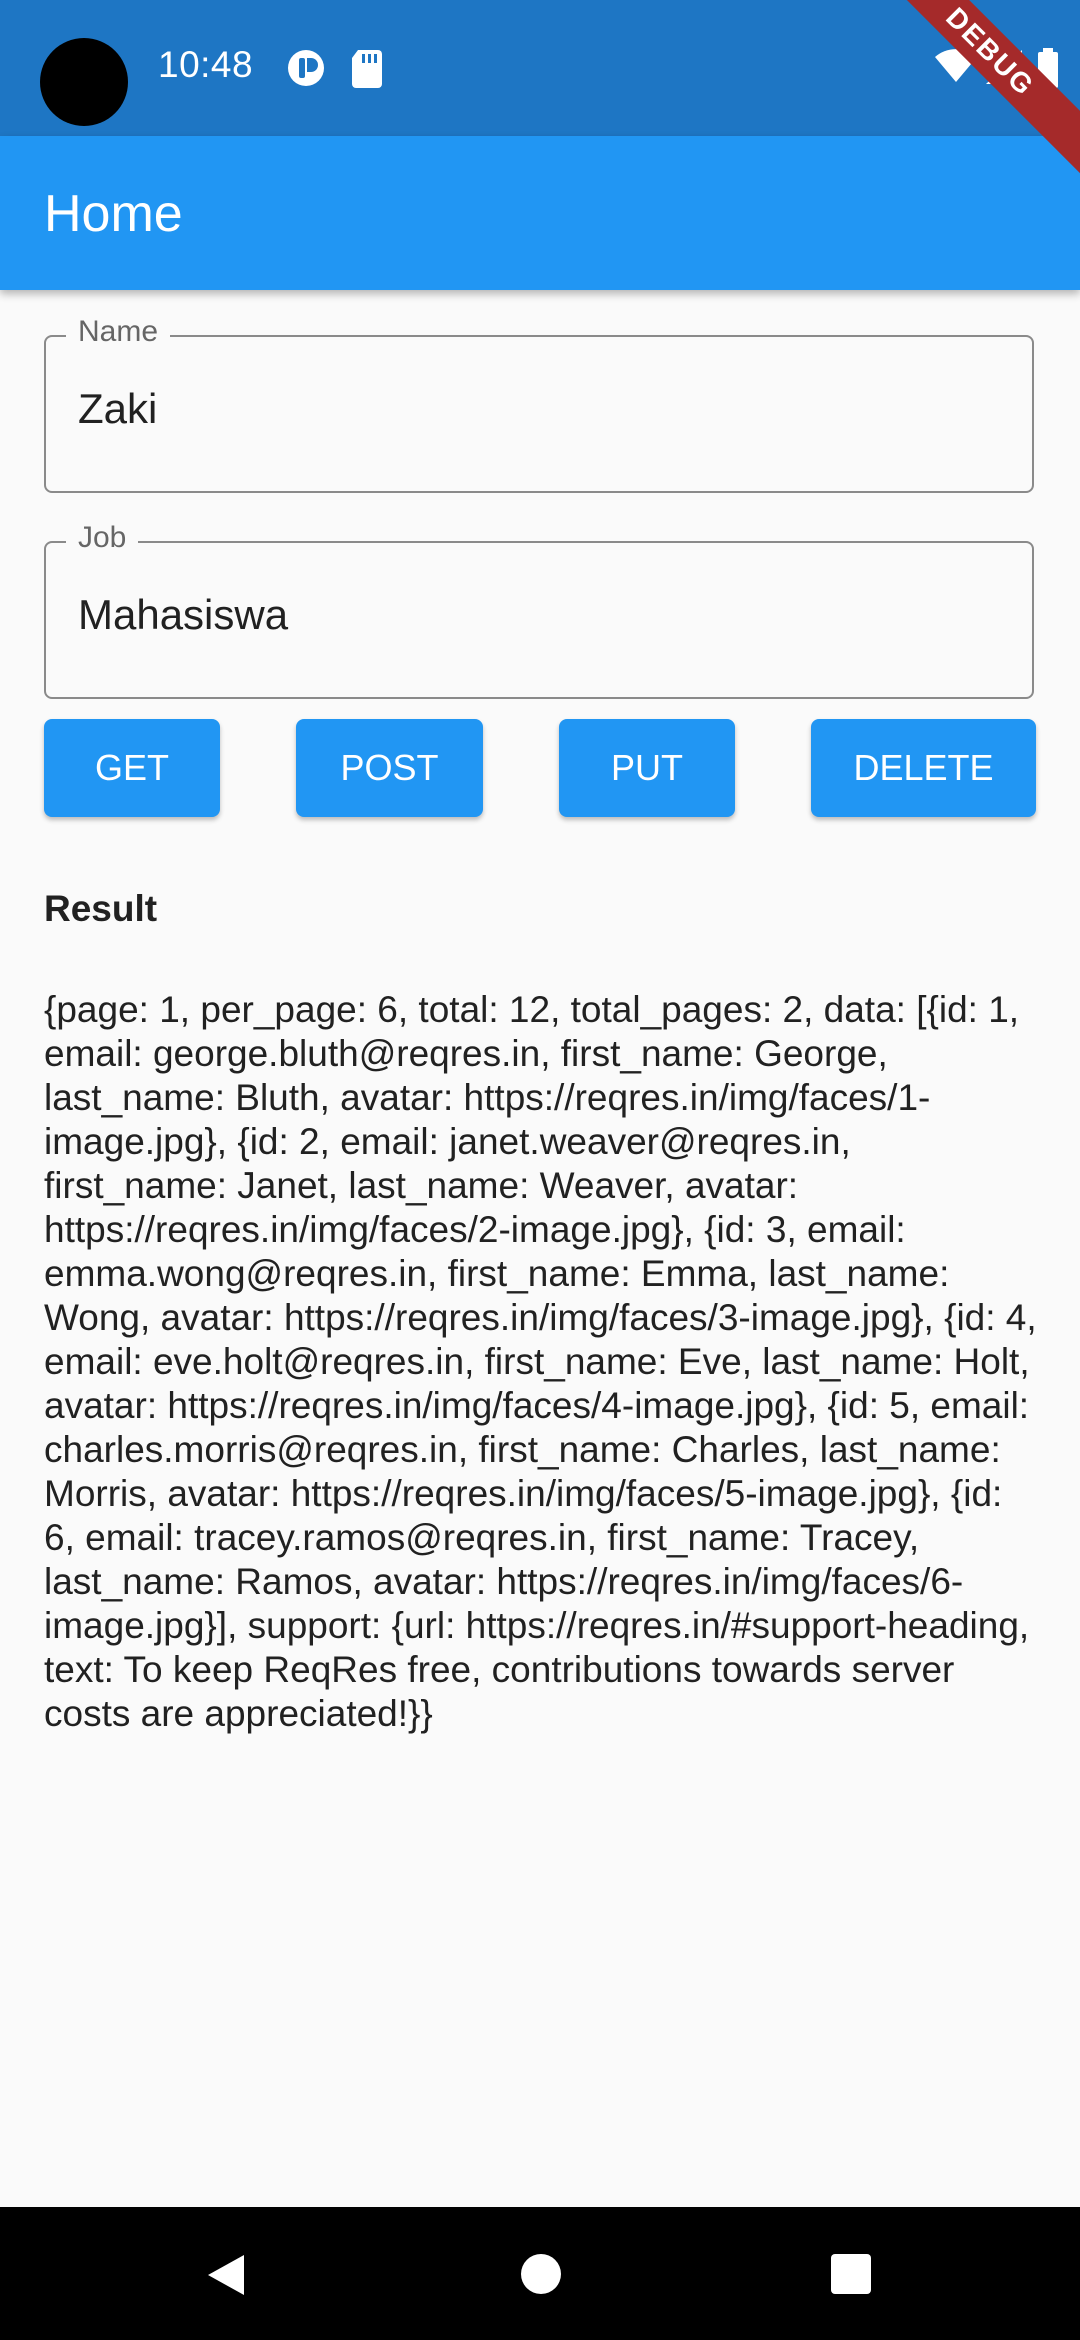  Describe the element at coordinates (540, 213) in the screenshot. I see `app-bar: Home` at that location.